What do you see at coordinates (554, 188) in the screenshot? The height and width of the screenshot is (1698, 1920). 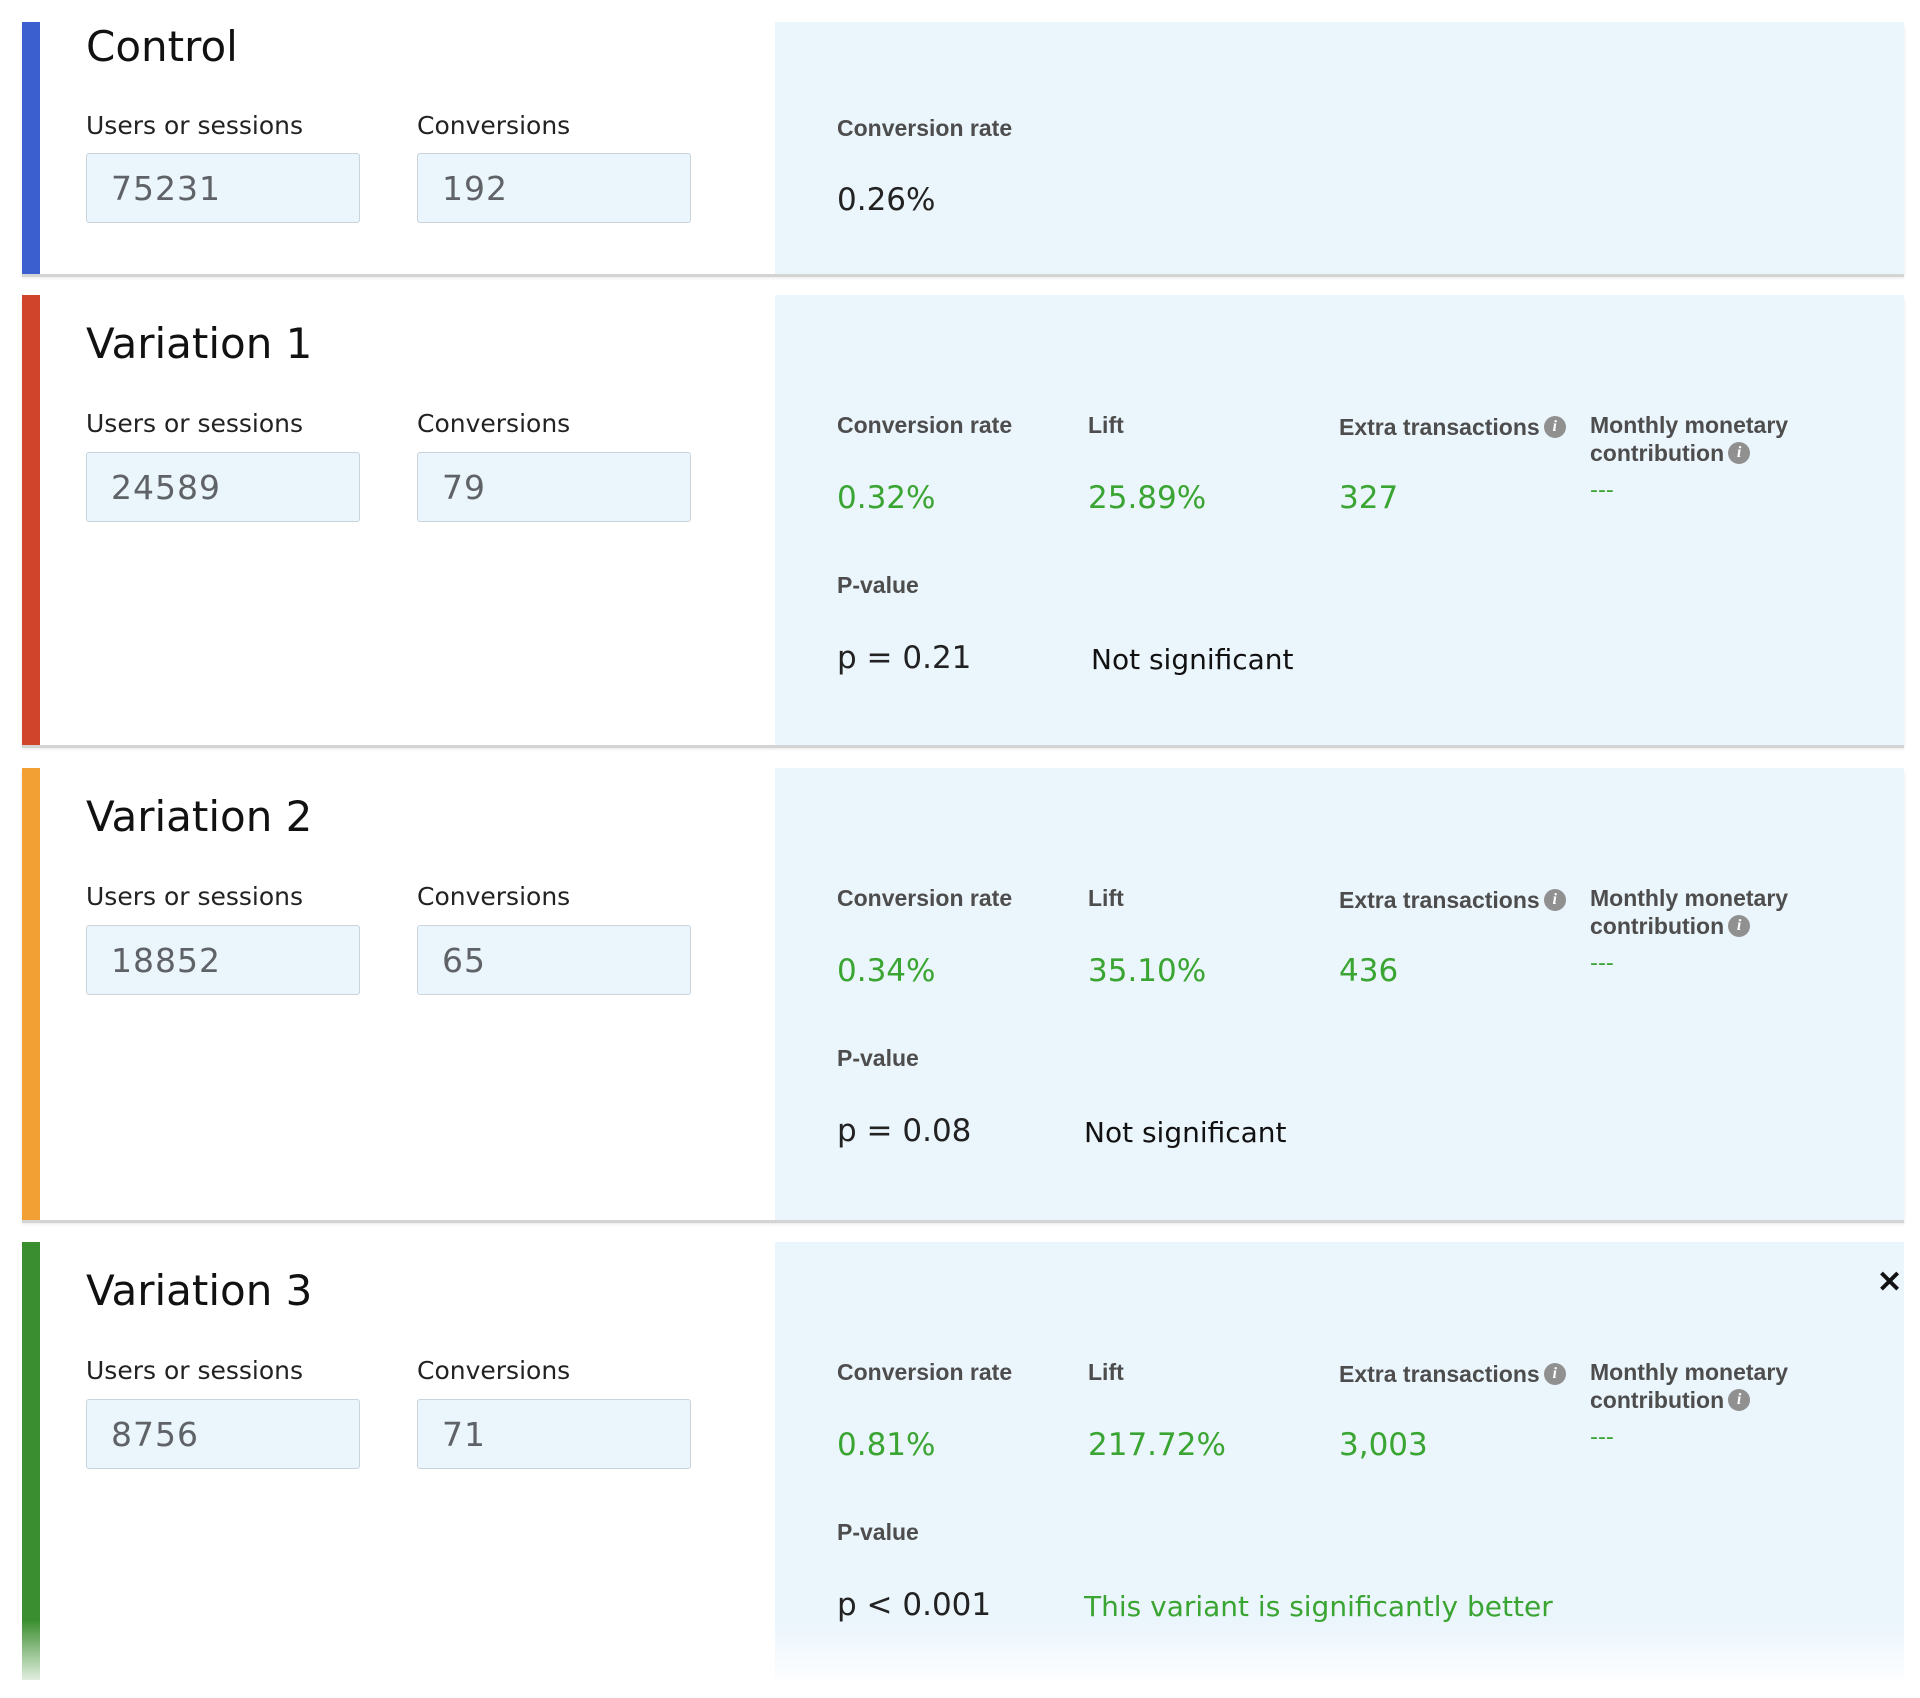 I see `control-conversions-input` at bounding box center [554, 188].